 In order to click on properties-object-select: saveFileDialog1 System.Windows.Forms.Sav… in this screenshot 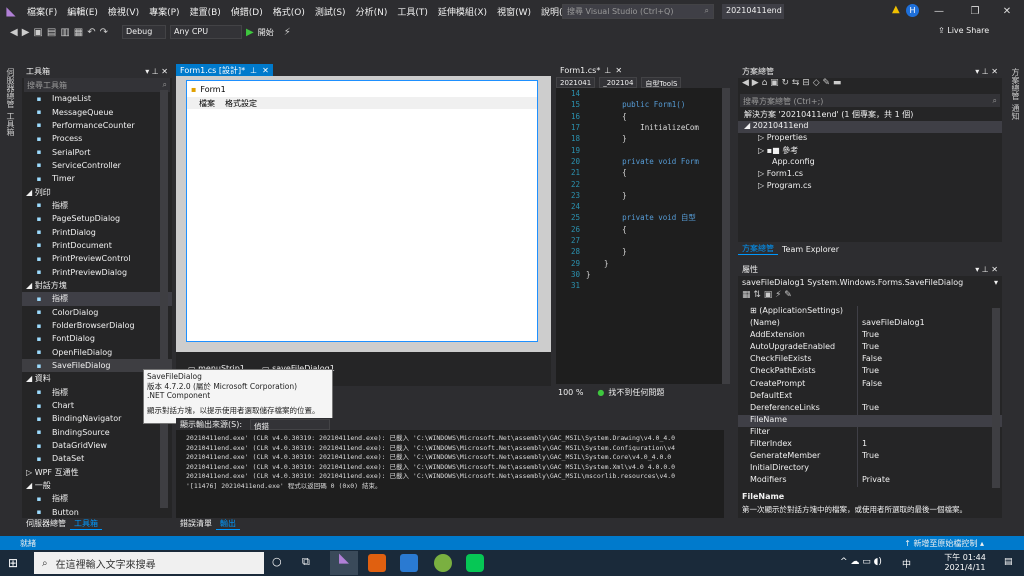, I will do `click(870, 283)`.